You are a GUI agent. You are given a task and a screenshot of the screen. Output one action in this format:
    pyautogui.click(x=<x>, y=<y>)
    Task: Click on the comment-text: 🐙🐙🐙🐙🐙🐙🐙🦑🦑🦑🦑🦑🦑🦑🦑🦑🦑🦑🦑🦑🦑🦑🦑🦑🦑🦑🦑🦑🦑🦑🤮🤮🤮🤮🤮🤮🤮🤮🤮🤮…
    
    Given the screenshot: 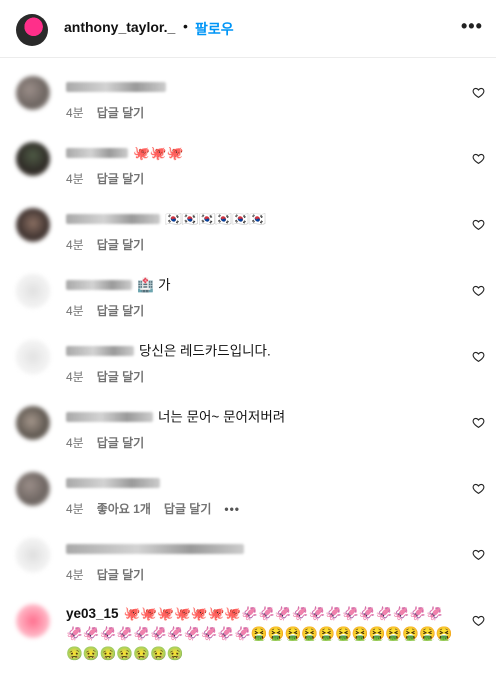 What is the action you would take?
    pyautogui.click(x=259, y=634)
    